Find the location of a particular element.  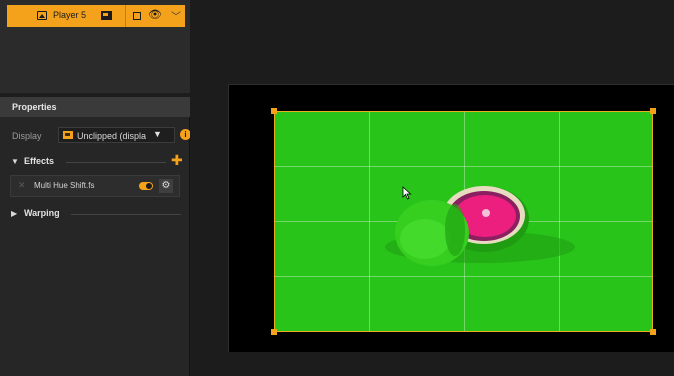

properties-header: Properties is located at coordinates (95, 107).